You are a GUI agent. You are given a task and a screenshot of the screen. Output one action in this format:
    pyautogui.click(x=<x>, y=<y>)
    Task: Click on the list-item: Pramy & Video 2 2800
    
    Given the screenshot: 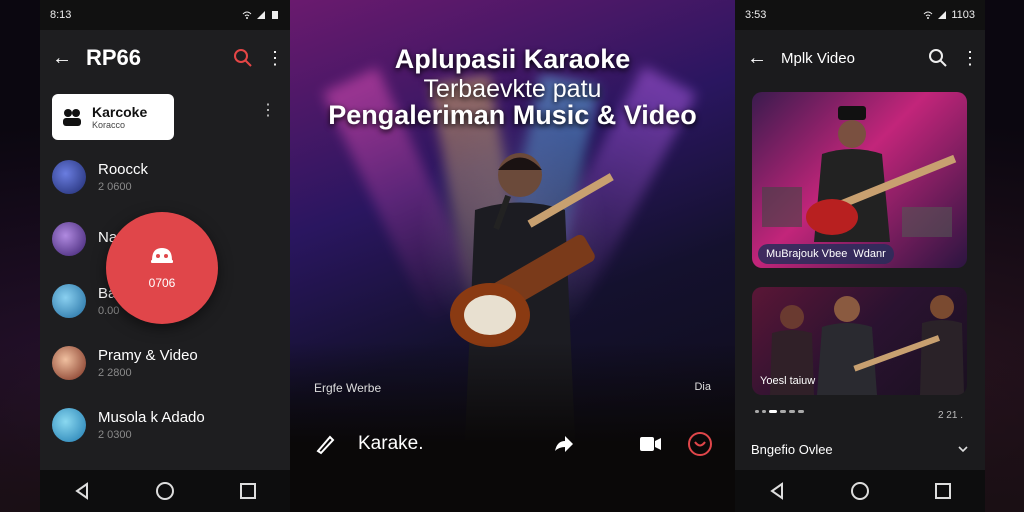 What is the action you would take?
    pyautogui.click(x=165, y=363)
    